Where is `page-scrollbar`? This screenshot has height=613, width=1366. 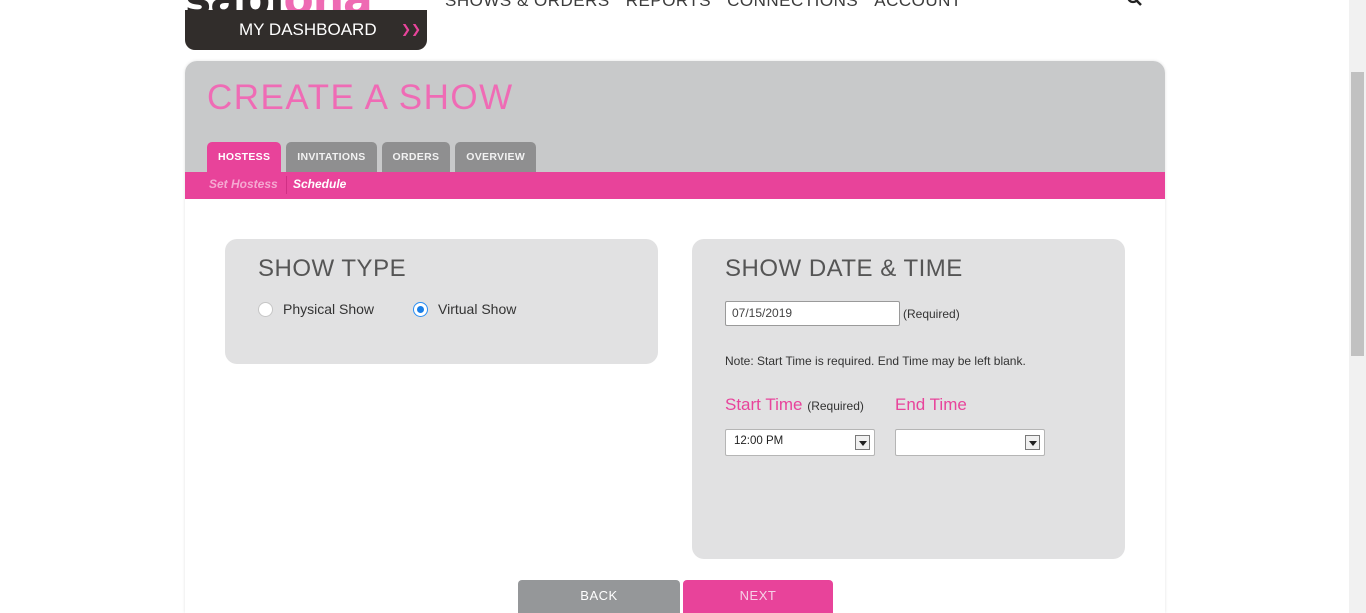
page-scrollbar is located at coordinates (1357, 306).